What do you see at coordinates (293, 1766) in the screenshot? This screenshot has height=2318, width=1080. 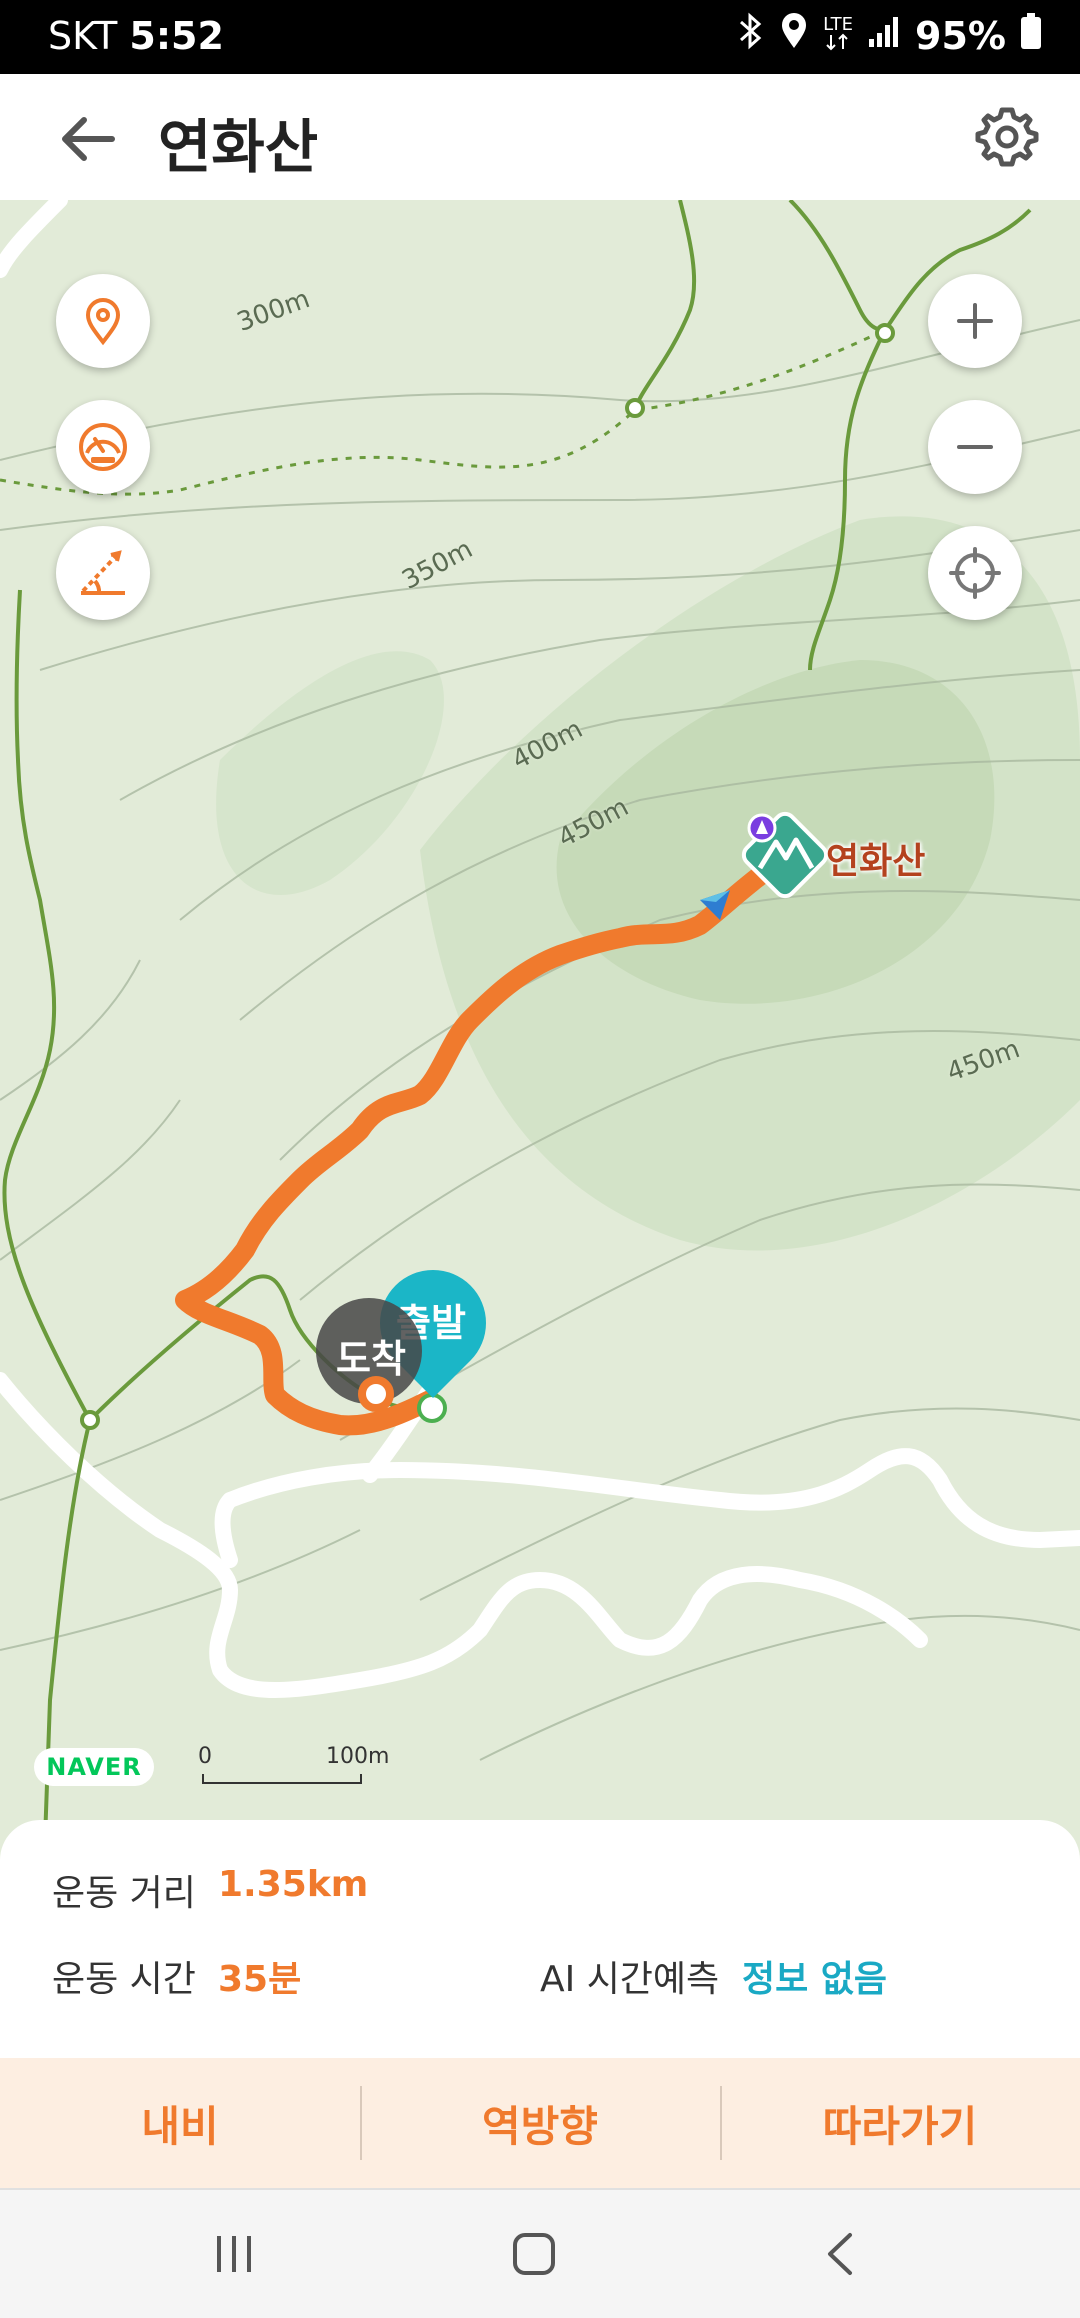 I see `scale-bar: 0 100m` at bounding box center [293, 1766].